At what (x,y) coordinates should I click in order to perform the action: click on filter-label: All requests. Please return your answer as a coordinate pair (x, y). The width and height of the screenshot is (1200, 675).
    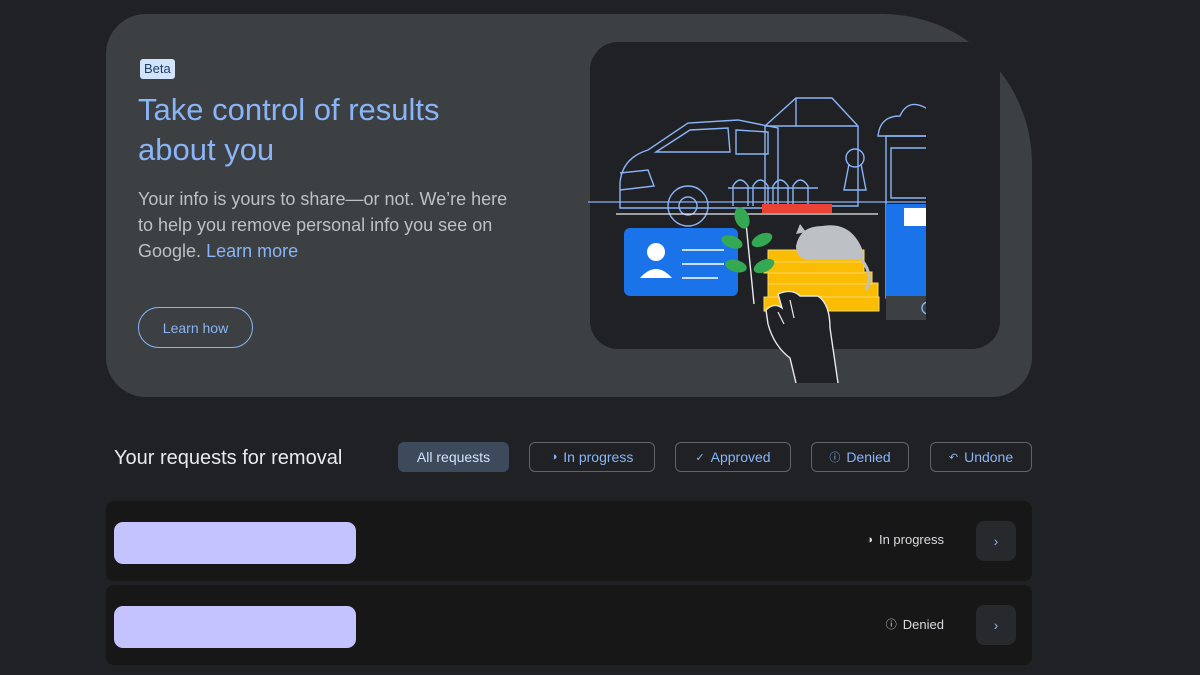
    Looking at the image, I should click on (453, 457).